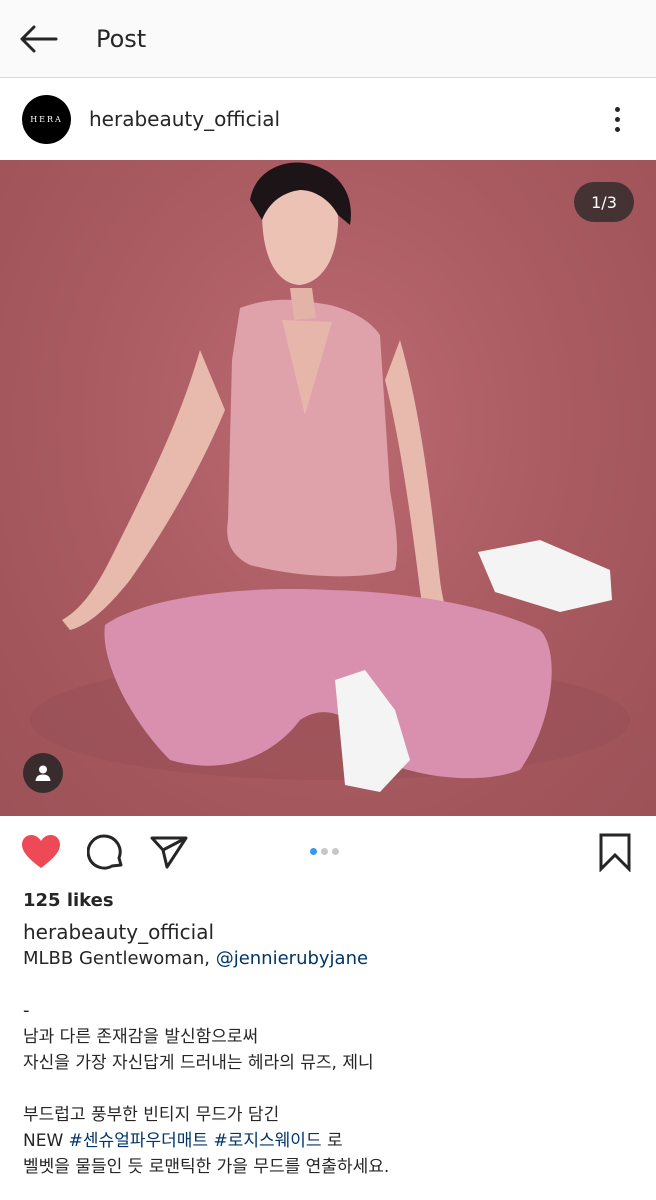  What do you see at coordinates (138, 1141) in the screenshot?
I see `hashtag-link: #센슈얼파우더매트` at bounding box center [138, 1141].